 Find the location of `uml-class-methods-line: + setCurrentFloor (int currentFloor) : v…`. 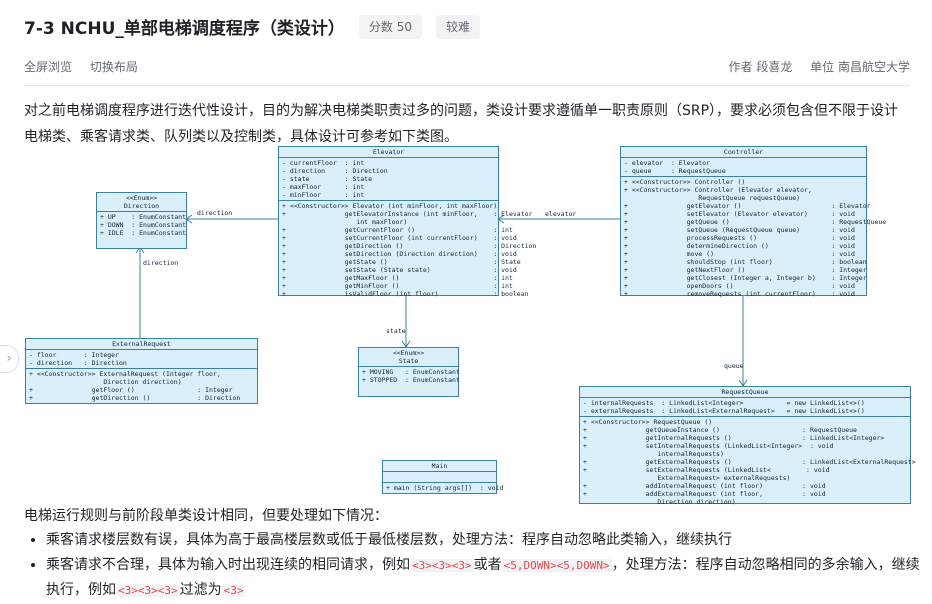

uml-class-methods-line: + setCurrentFloor (int currentFloor) : v… is located at coordinates (399, 238).